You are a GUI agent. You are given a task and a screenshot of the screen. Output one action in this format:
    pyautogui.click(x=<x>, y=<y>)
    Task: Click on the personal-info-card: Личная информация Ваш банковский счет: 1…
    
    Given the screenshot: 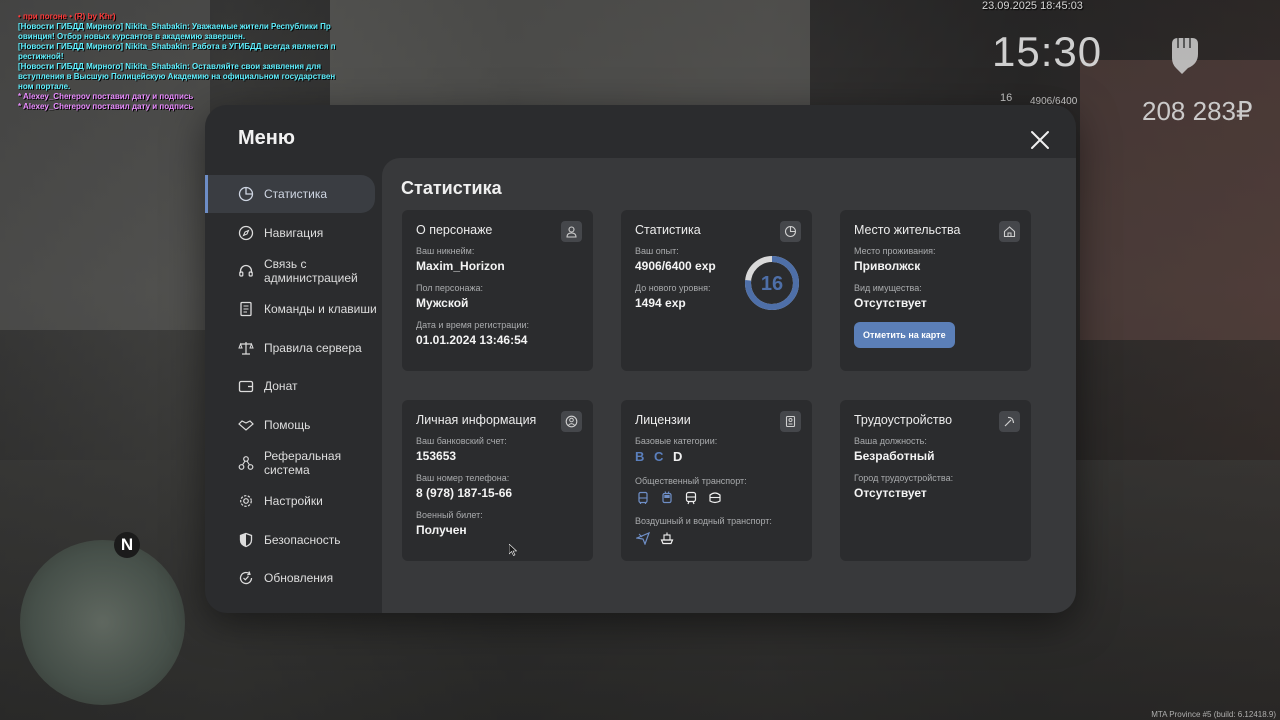 What is the action you would take?
    pyautogui.click(x=497, y=480)
    